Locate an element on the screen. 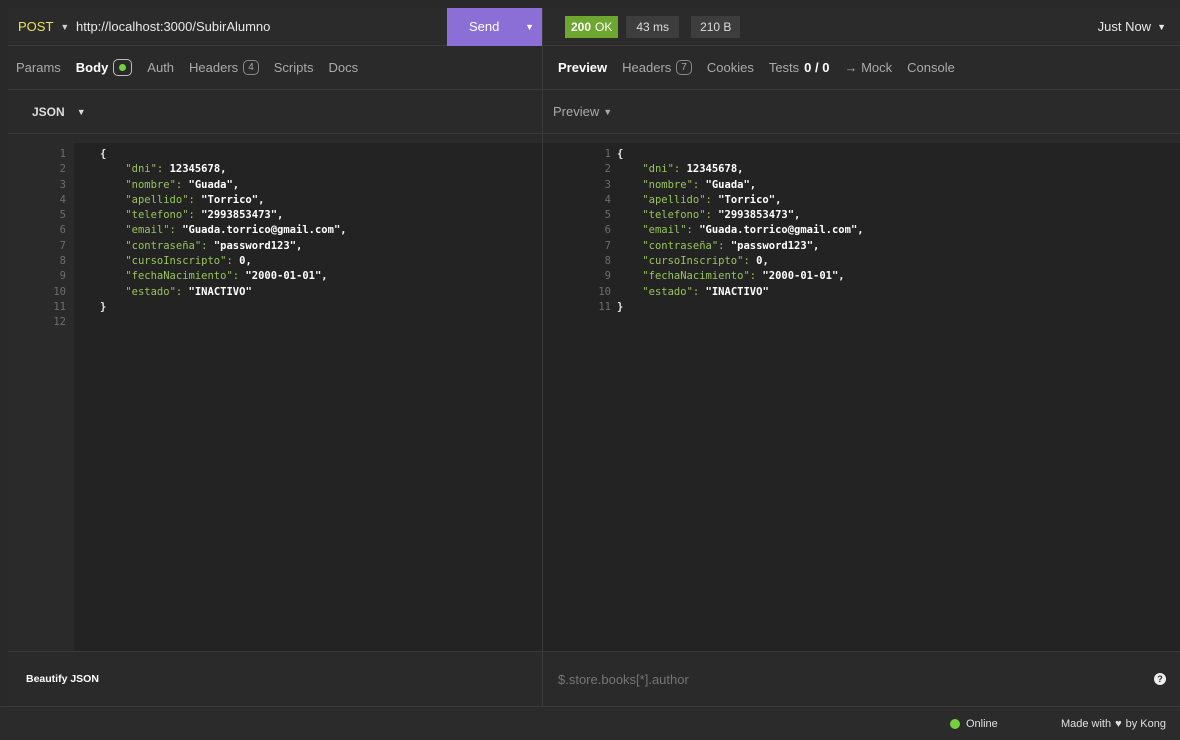  method-dropdown: POST ▼ is located at coordinates (42, 26).